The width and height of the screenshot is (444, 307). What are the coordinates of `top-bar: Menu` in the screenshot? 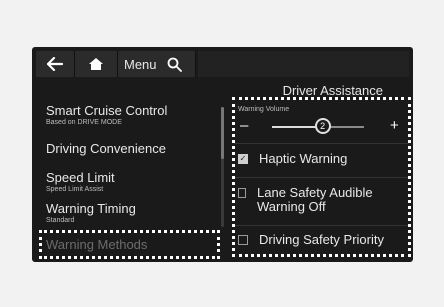 It's located at (222, 64).